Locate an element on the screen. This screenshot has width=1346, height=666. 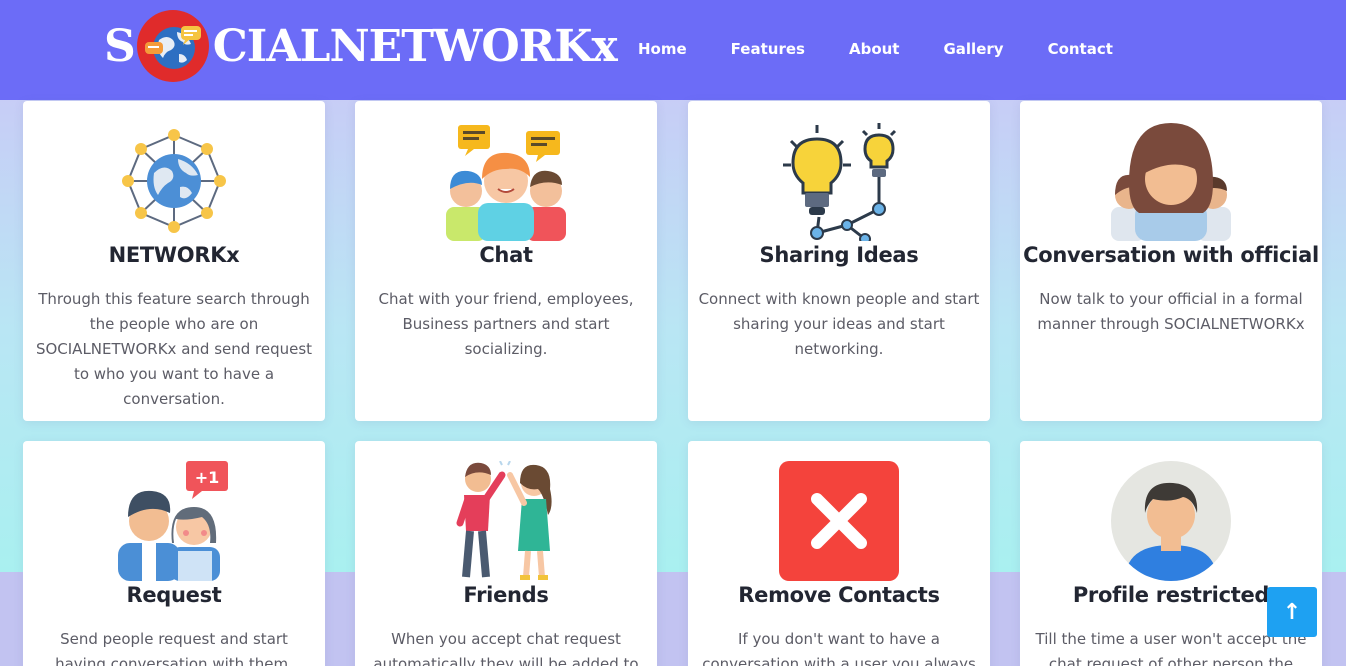
scroll-to-top-button: ↑ is located at coordinates (1292, 612).